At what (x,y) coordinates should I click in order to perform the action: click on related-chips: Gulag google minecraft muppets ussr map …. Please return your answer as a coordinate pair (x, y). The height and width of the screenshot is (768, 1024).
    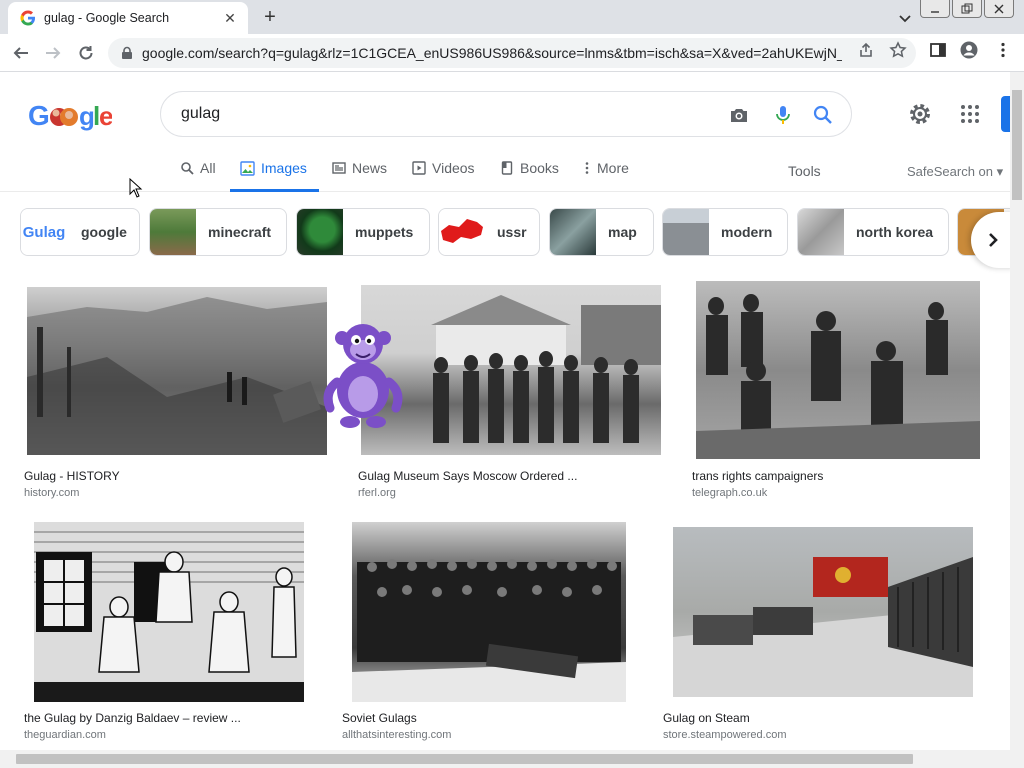
    Looking at the image, I should click on (505, 232).